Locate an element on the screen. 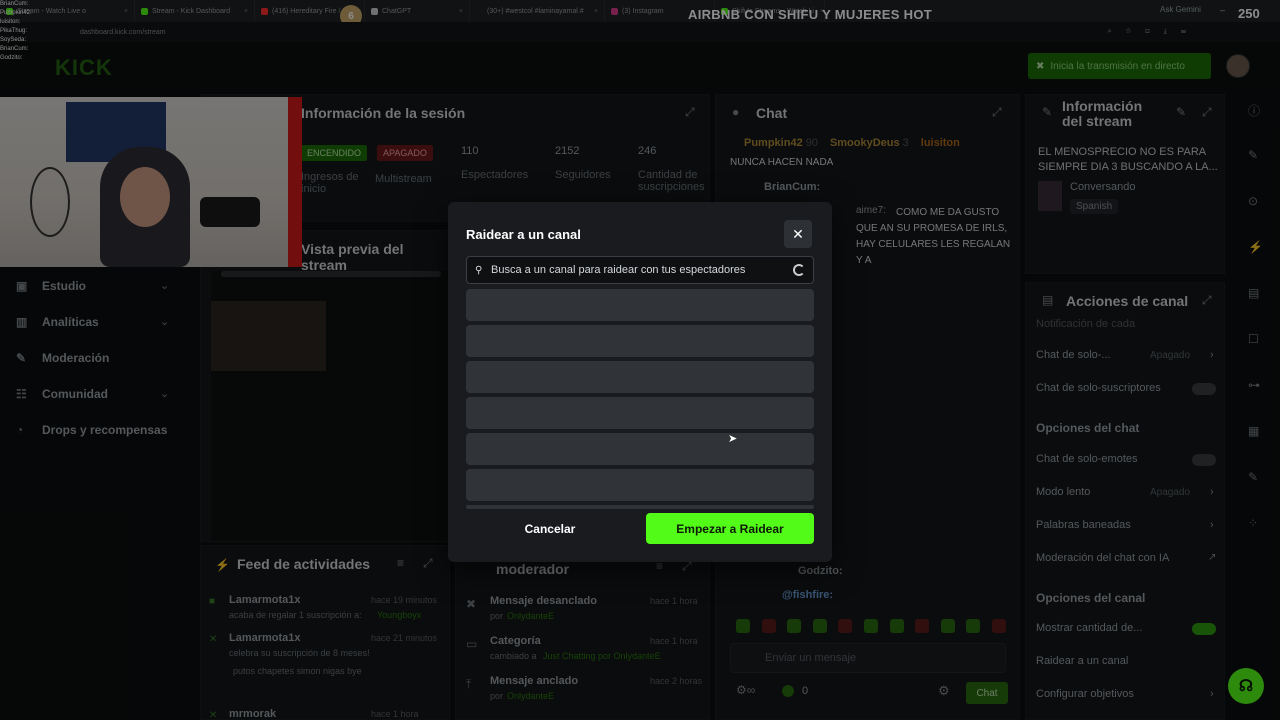 This screenshot has width=1280, height=720. loading-spinner-icon is located at coordinates (799, 270).